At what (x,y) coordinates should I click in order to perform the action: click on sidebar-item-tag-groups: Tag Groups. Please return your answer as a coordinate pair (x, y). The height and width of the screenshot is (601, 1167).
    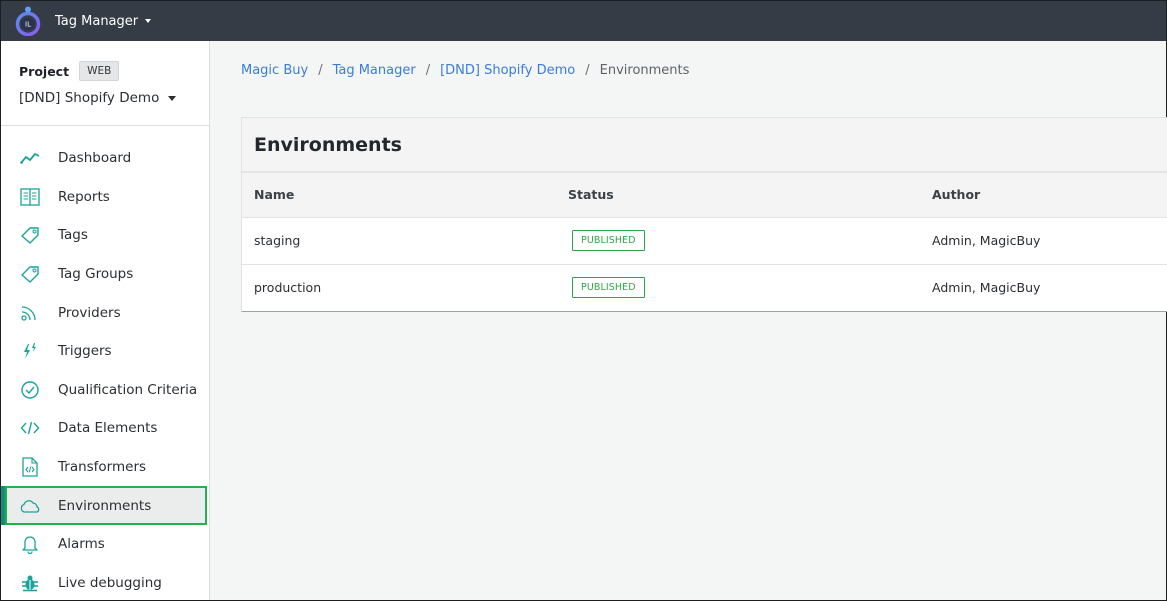
    Looking at the image, I should click on (105, 274).